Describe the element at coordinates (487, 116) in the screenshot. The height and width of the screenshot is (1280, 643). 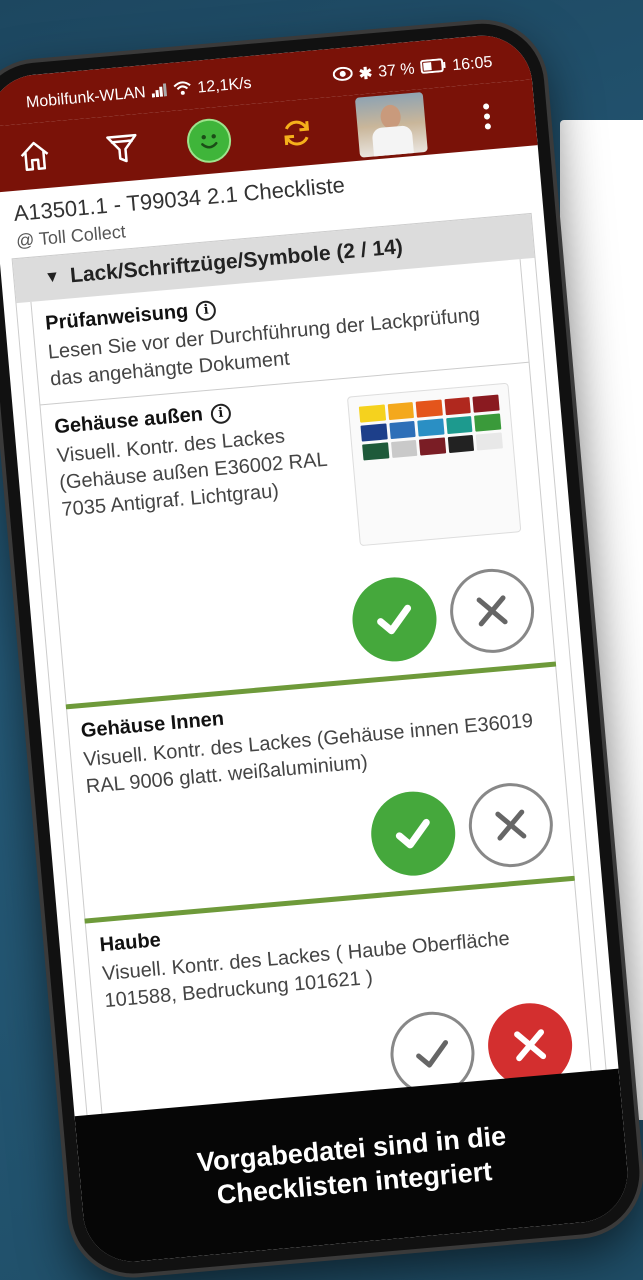
I see `more-icon` at that location.